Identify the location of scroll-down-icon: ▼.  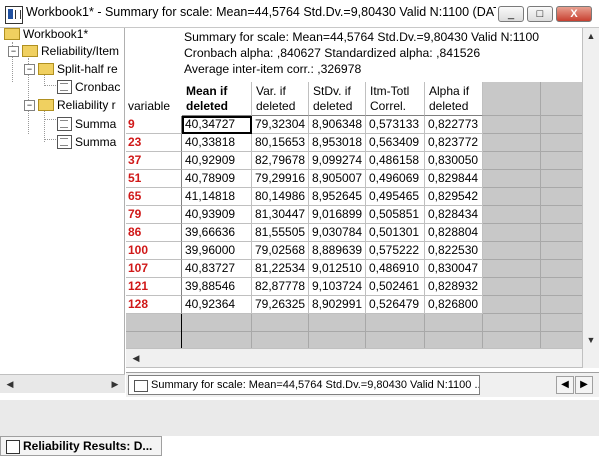
(591, 340).